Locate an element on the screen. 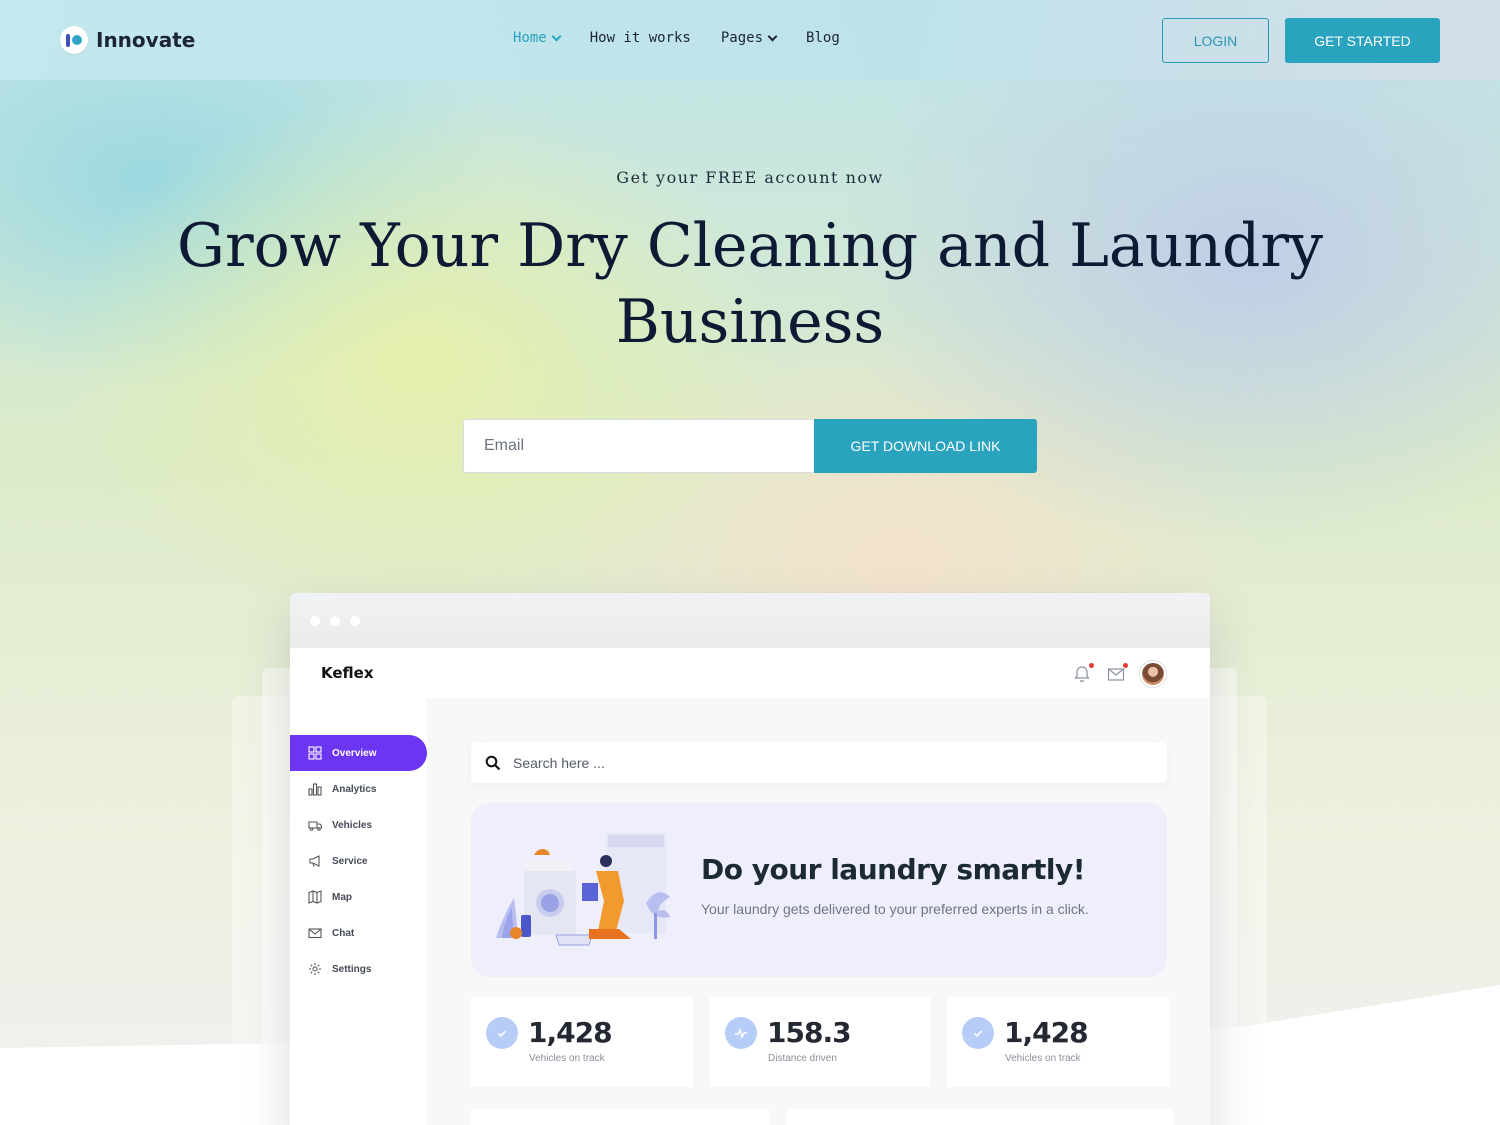 The width and height of the screenshot is (1500, 1125). nav-how-it-works: How it works is located at coordinates (640, 38).